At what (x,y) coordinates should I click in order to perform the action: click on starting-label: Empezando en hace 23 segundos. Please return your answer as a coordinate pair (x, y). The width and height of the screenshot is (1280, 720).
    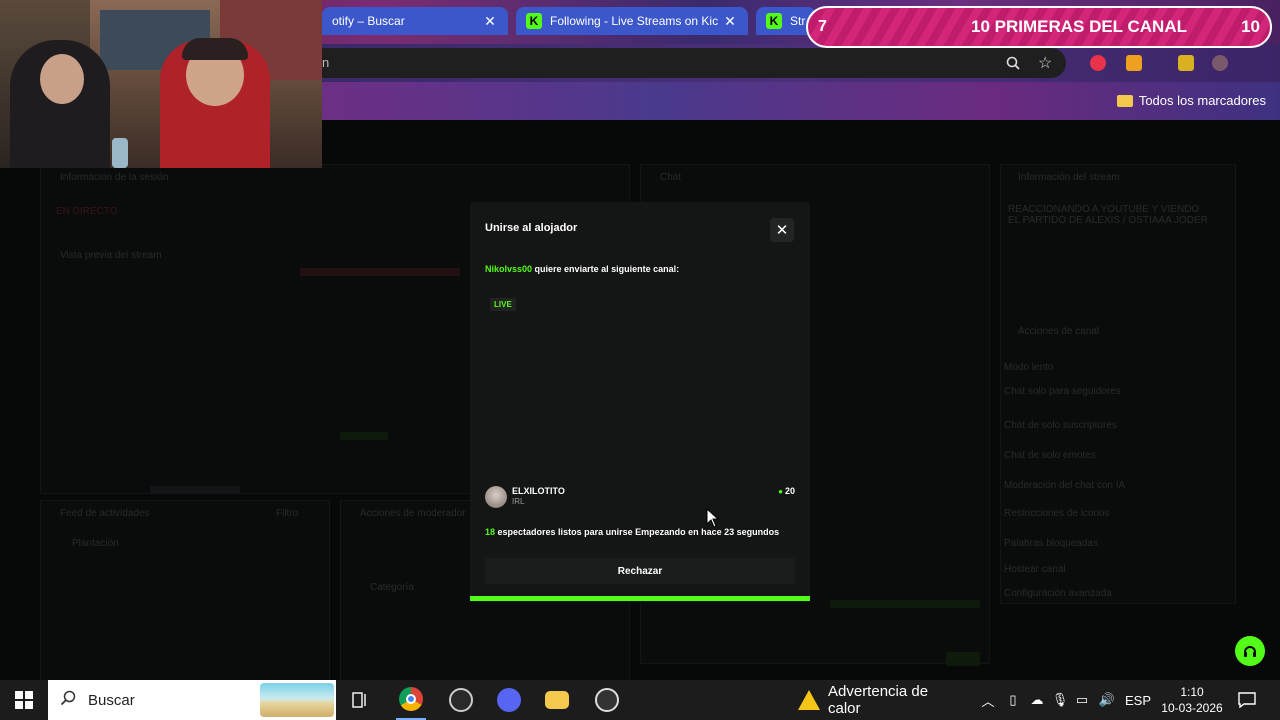
    Looking at the image, I should click on (707, 532).